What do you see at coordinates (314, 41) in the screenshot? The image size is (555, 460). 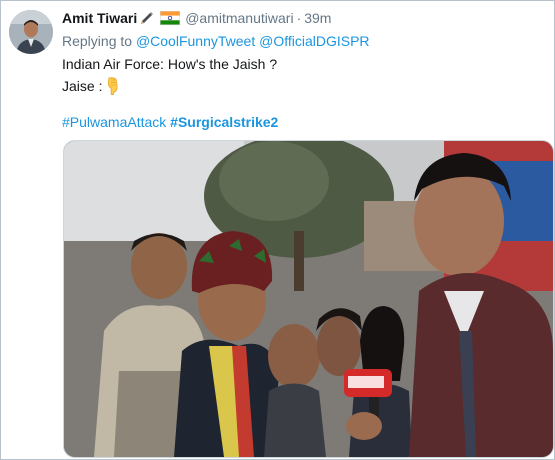 I see `reply-mention-officialdgispr: @OfficialDGISPR` at bounding box center [314, 41].